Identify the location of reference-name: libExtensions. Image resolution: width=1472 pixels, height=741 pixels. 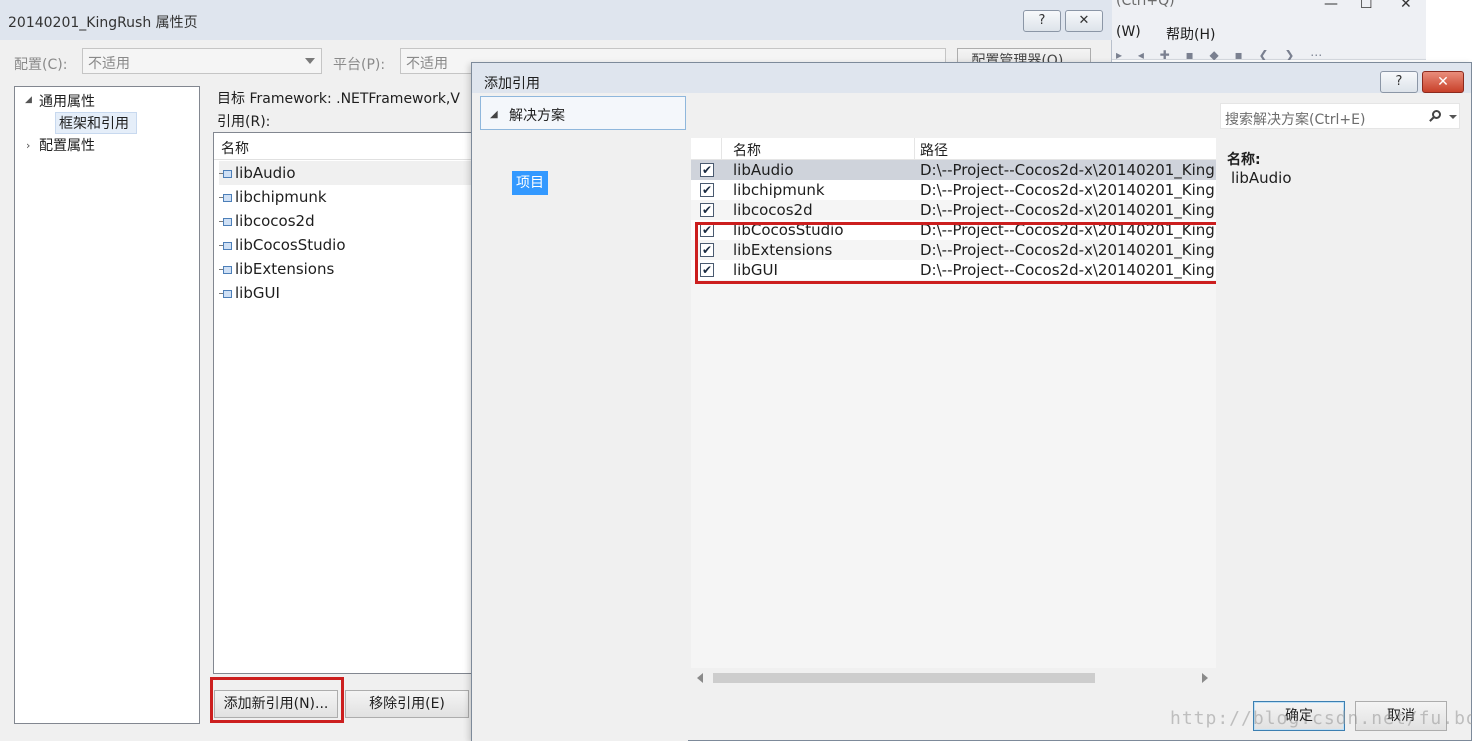
(285, 269).